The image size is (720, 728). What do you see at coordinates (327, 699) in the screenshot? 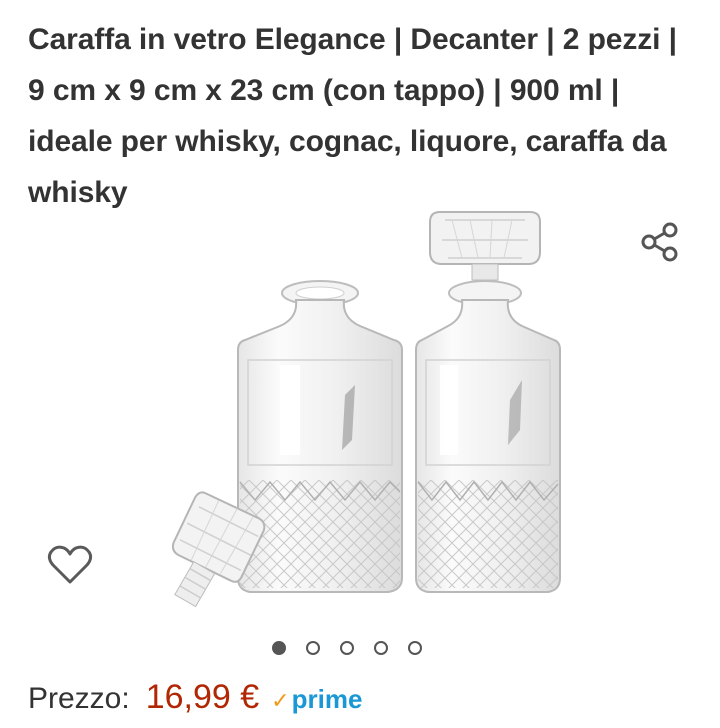
I see `prime-label: prime` at bounding box center [327, 699].